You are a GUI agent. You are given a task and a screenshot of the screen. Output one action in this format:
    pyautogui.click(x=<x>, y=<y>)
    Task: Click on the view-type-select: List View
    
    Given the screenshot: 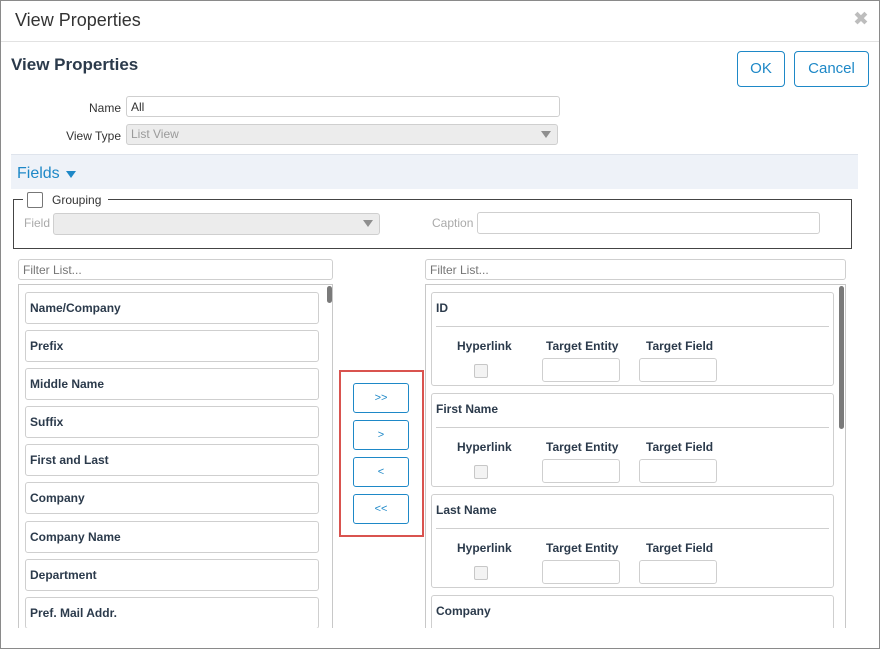 What is the action you would take?
    pyautogui.click(x=342, y=134)
    